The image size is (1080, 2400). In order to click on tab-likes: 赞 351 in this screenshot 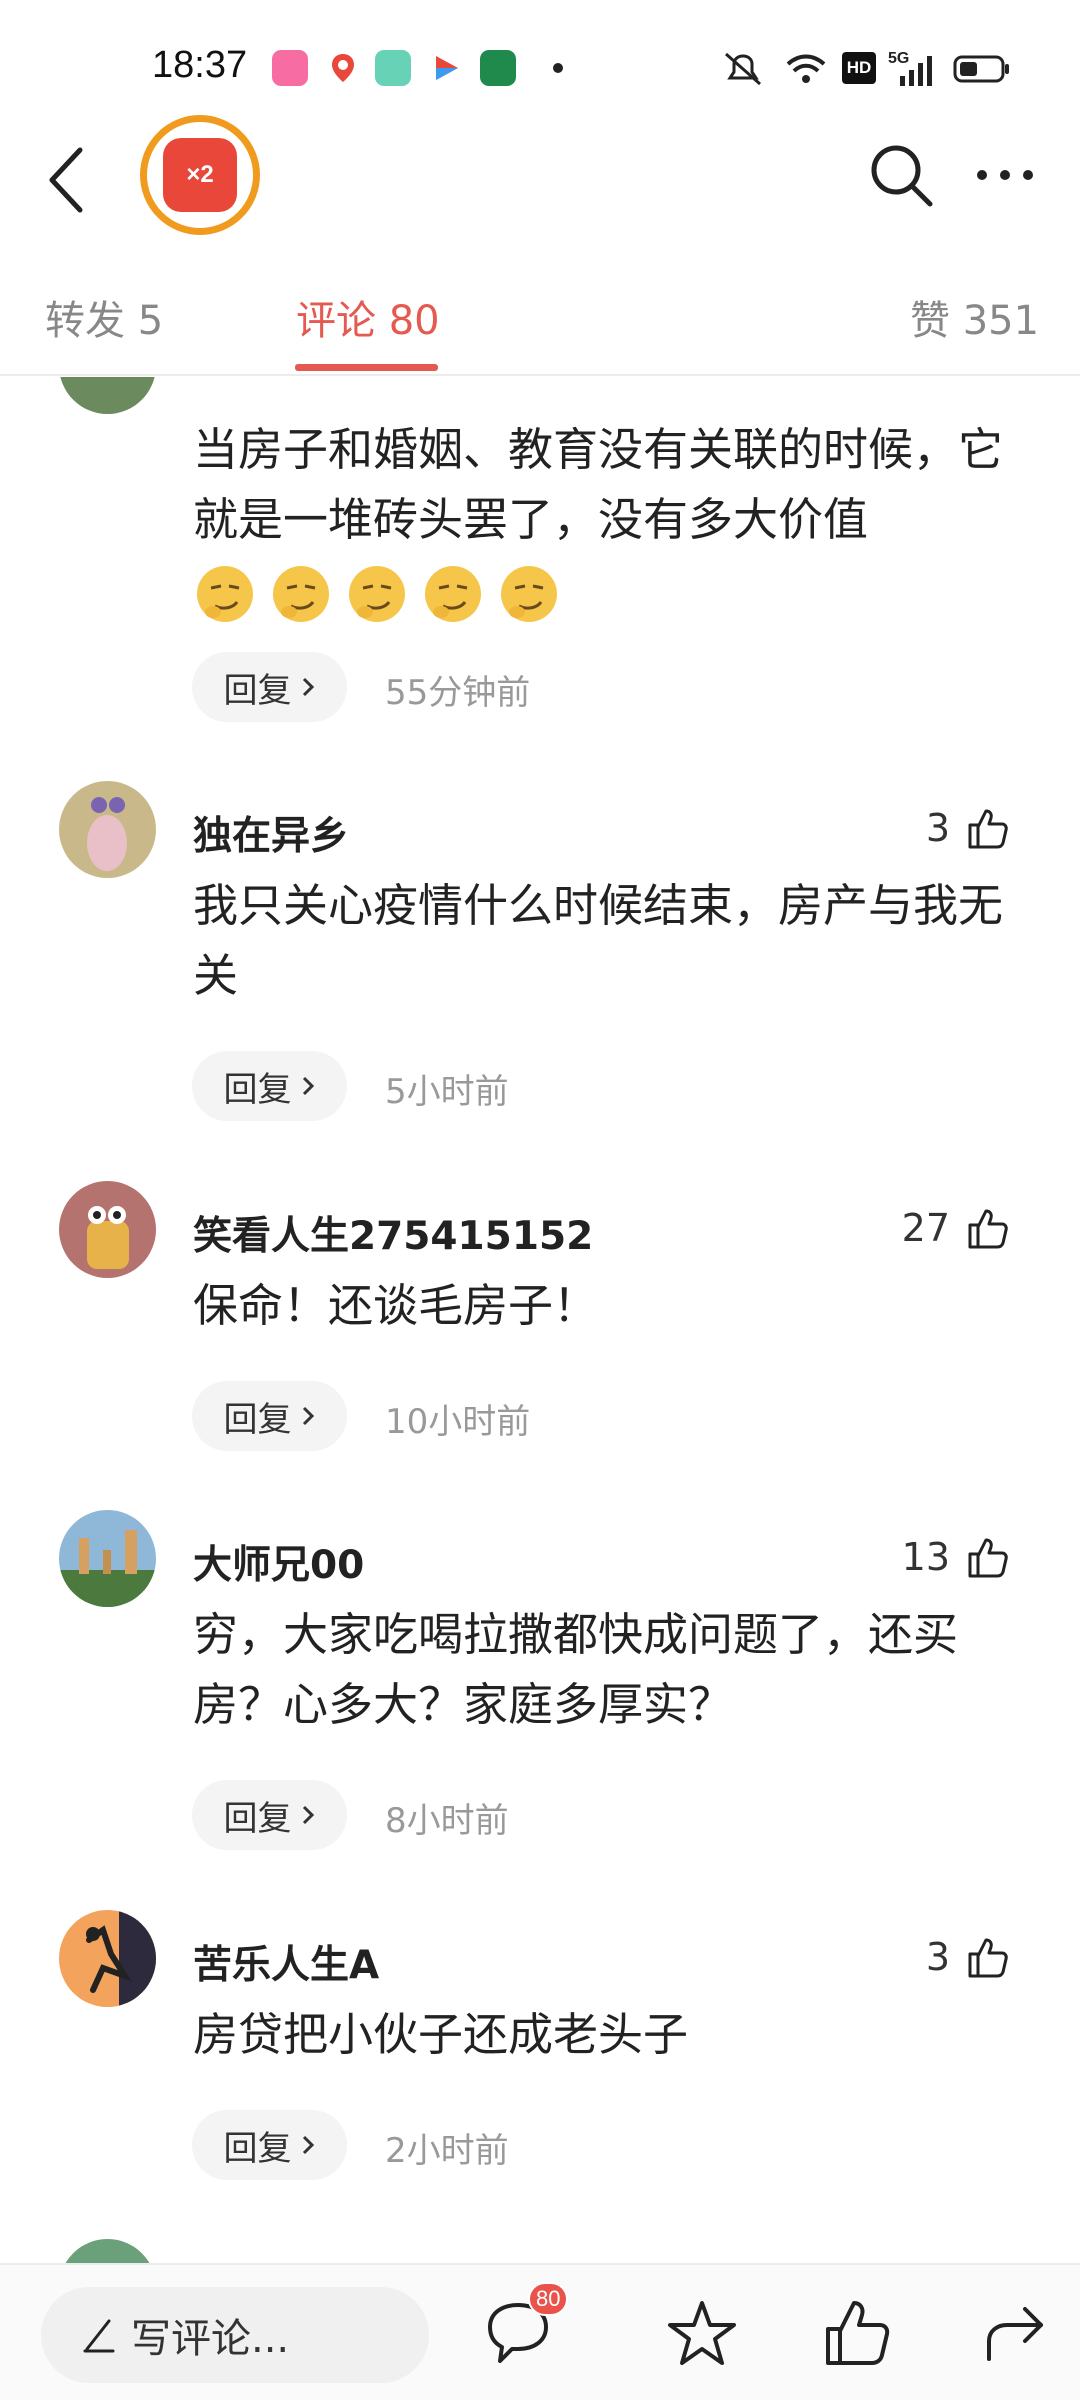, I will do `click(974, 317)`.